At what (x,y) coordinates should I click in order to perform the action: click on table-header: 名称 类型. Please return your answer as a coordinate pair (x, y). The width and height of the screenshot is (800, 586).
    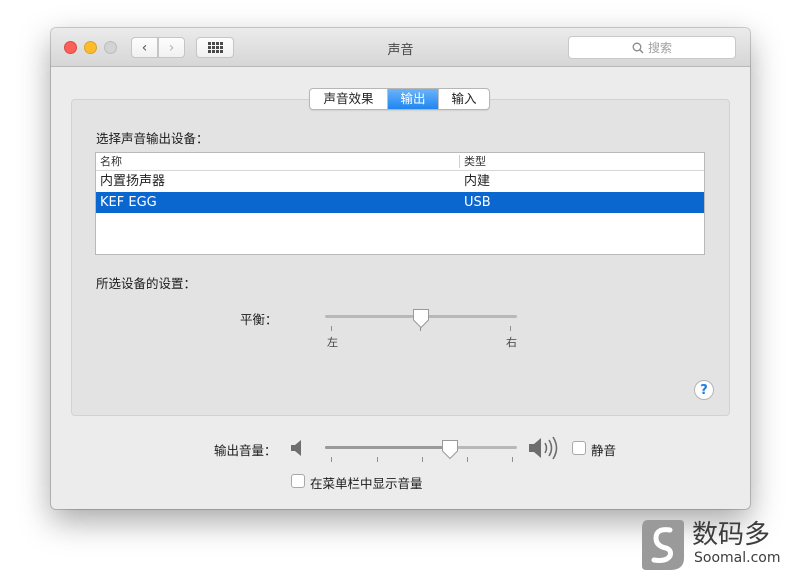
    Looking at the image, I should click on (400, 162).